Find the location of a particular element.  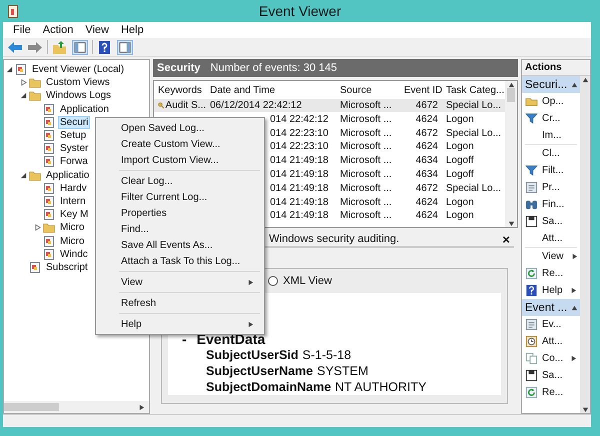

tree-item: Intern is located at coordinates (73, 201).